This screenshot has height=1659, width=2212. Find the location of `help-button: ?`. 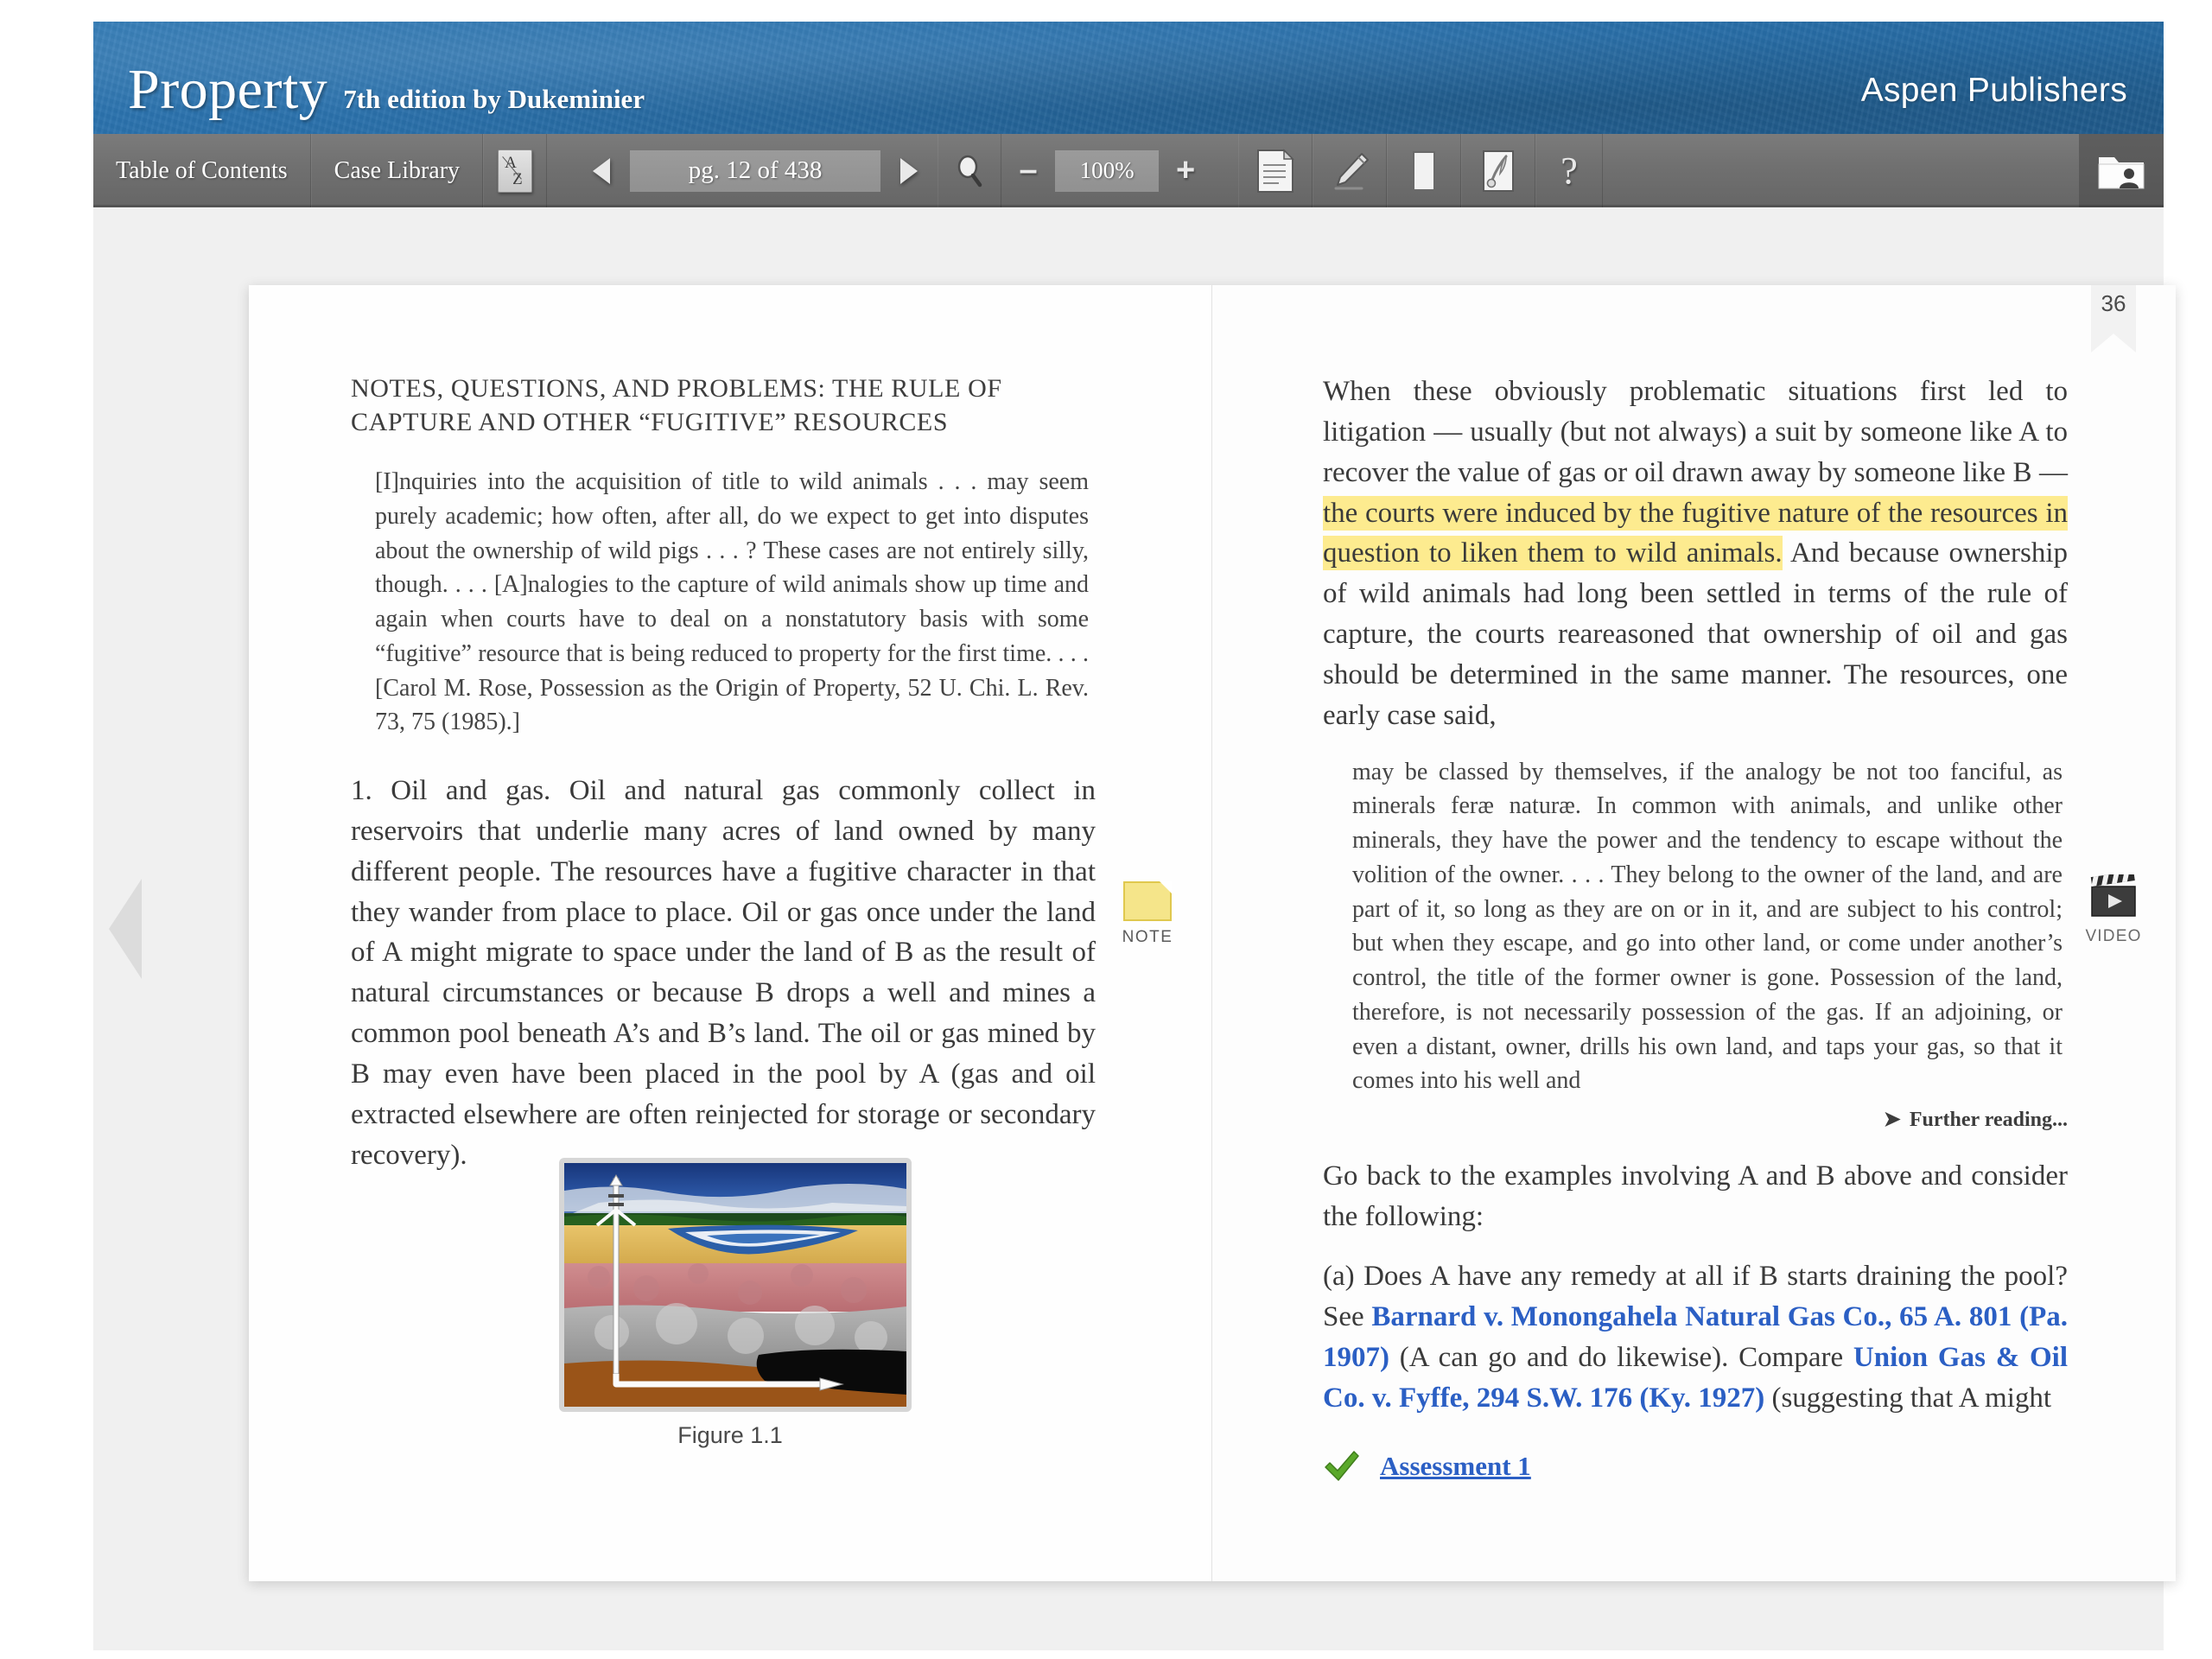

help-button: ? is located at coordinates (1569, 170).